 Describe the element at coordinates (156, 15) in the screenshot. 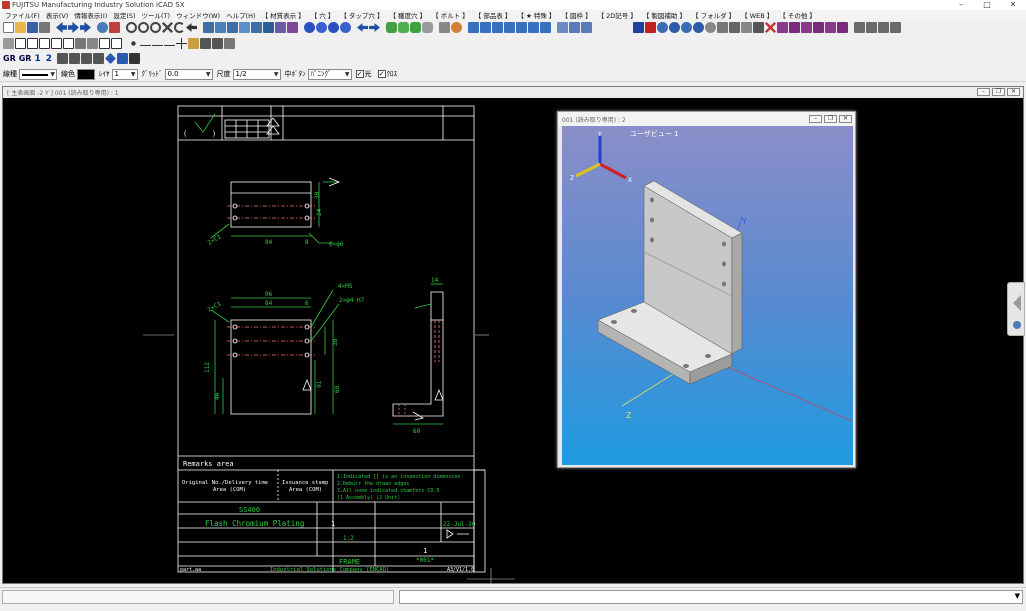

I see `menu-tools: ツール(T)` at that location.